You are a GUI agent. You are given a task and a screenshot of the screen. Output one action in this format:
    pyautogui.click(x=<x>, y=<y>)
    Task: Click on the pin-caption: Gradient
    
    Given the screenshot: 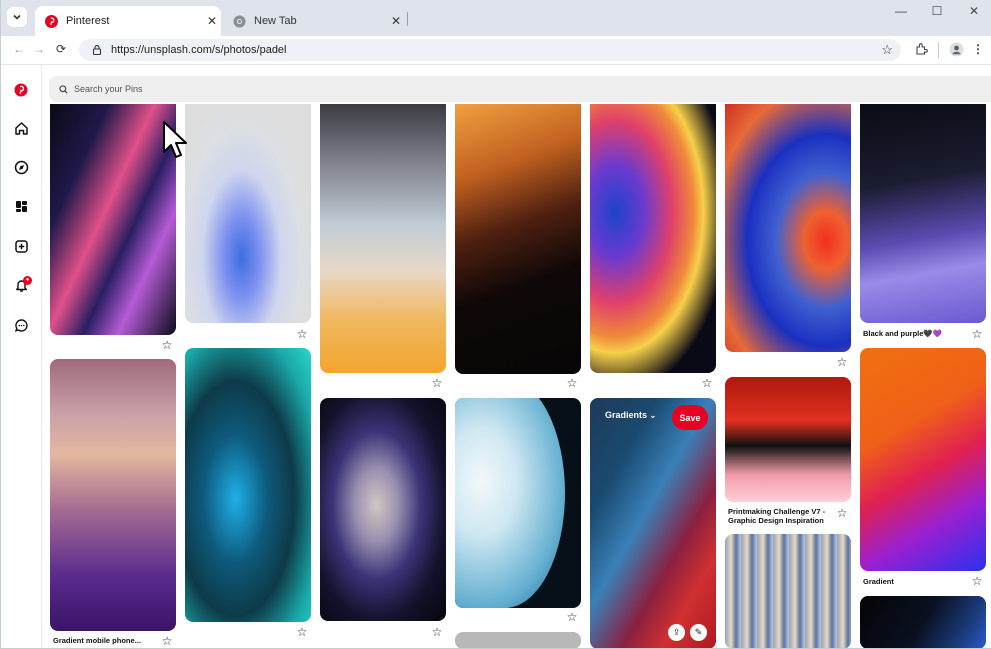 What is the action you would take?
    pyautogui.click(x=878, y=581)
    